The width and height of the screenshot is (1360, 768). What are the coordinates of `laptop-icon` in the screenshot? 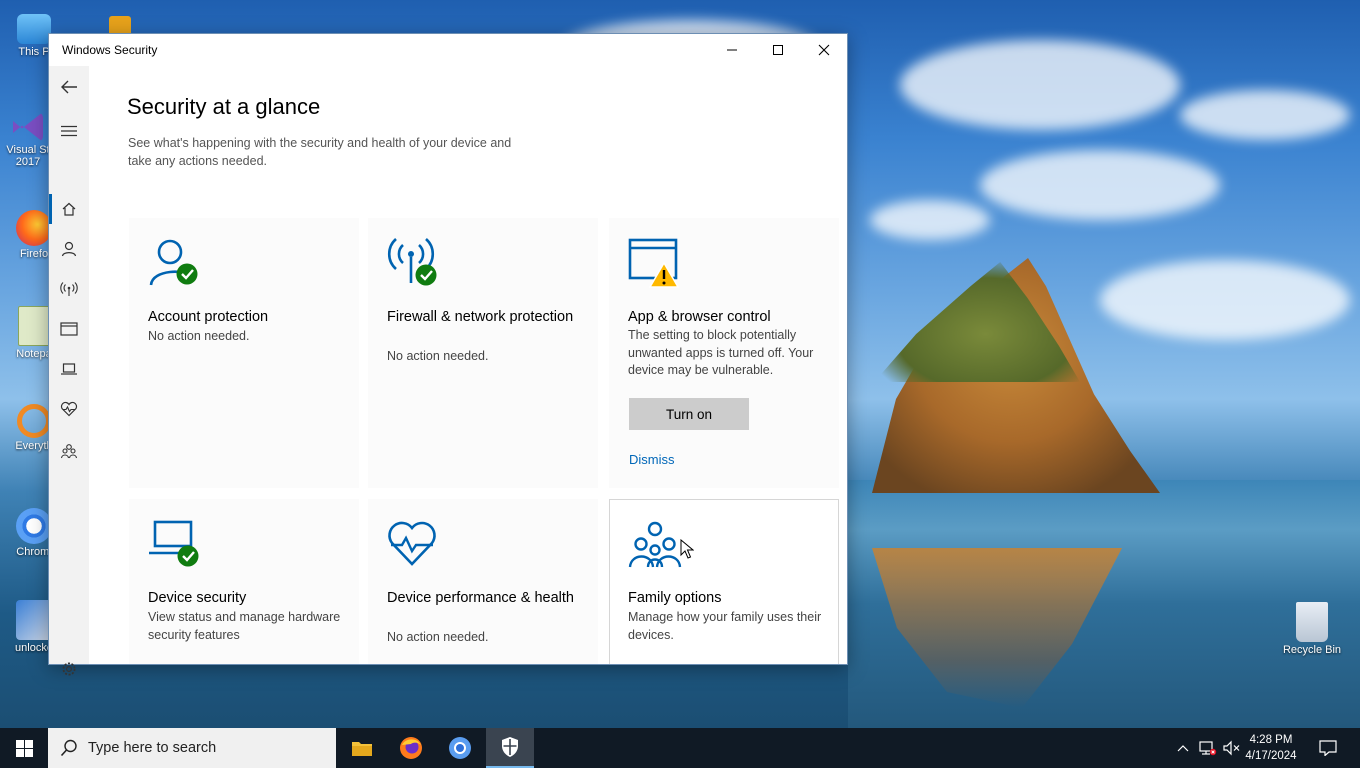 It's located at (69, 369).